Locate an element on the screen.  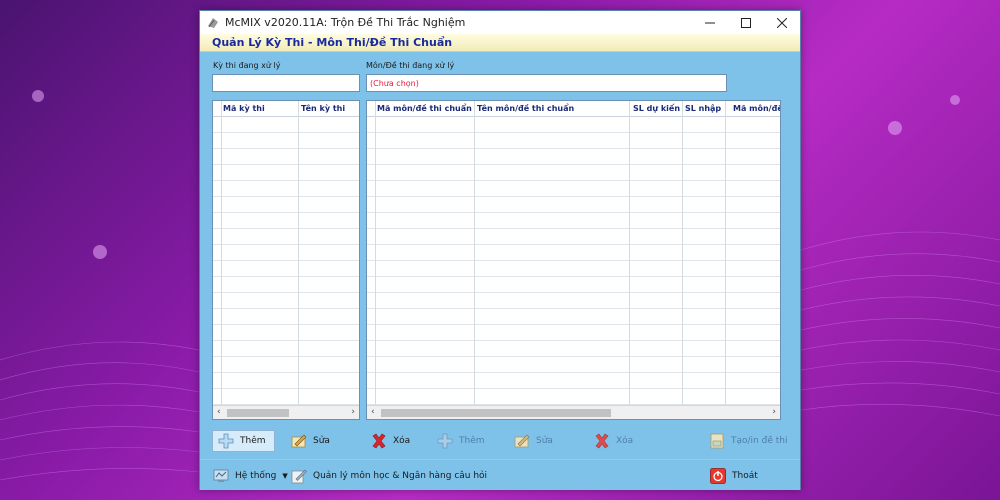
subject-field: (Chưa chọn) is located at coordinates (546, 83).